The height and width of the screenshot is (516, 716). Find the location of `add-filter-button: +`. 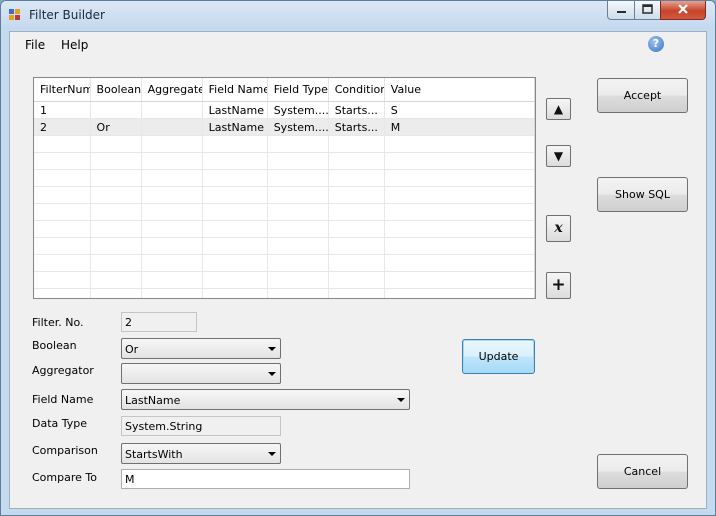

add-filter-button: + is located at coordinates (558, 285).